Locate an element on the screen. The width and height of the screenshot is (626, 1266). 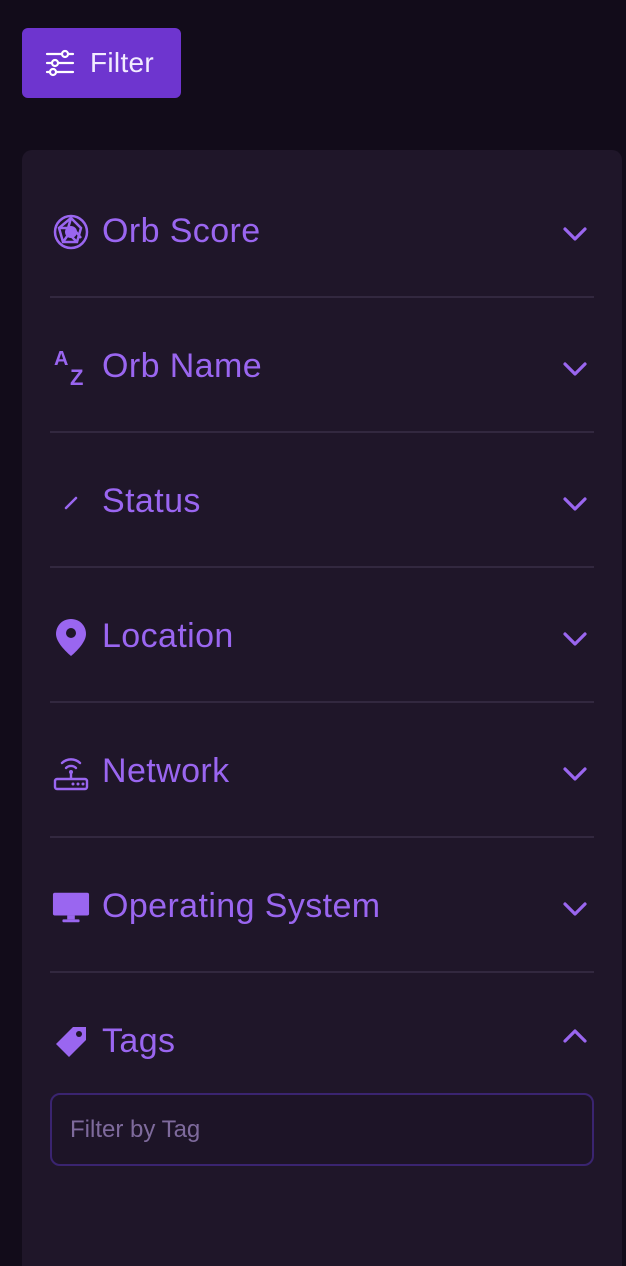
sort-az-icon: A Z is located at coordinates (71, 367).